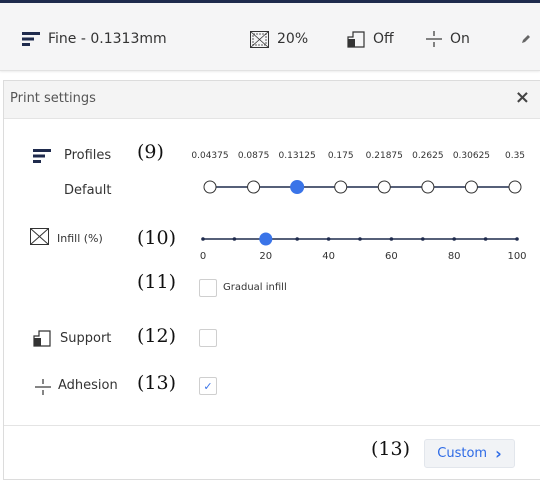 The image size is (540, 482). I want to click on support-label: Support, so click(86, 338).